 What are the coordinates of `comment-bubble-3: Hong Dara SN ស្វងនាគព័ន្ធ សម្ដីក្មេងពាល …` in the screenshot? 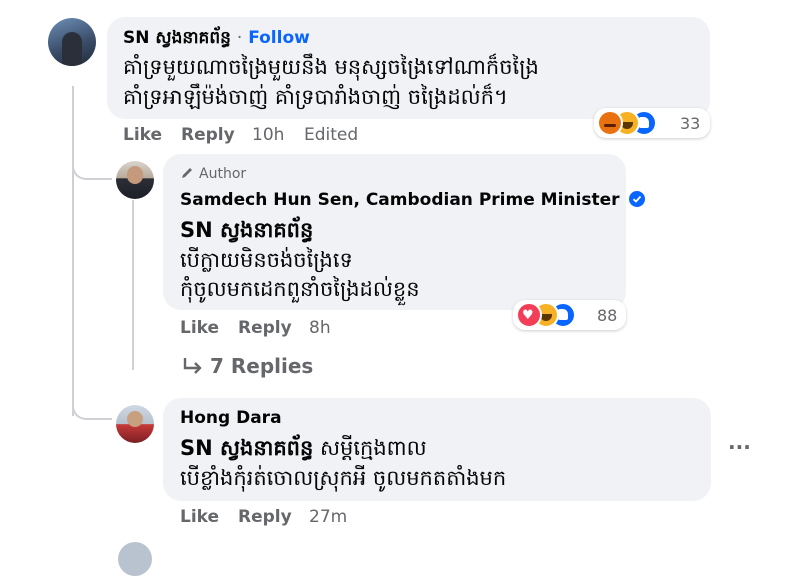 It's located at (437, 449).